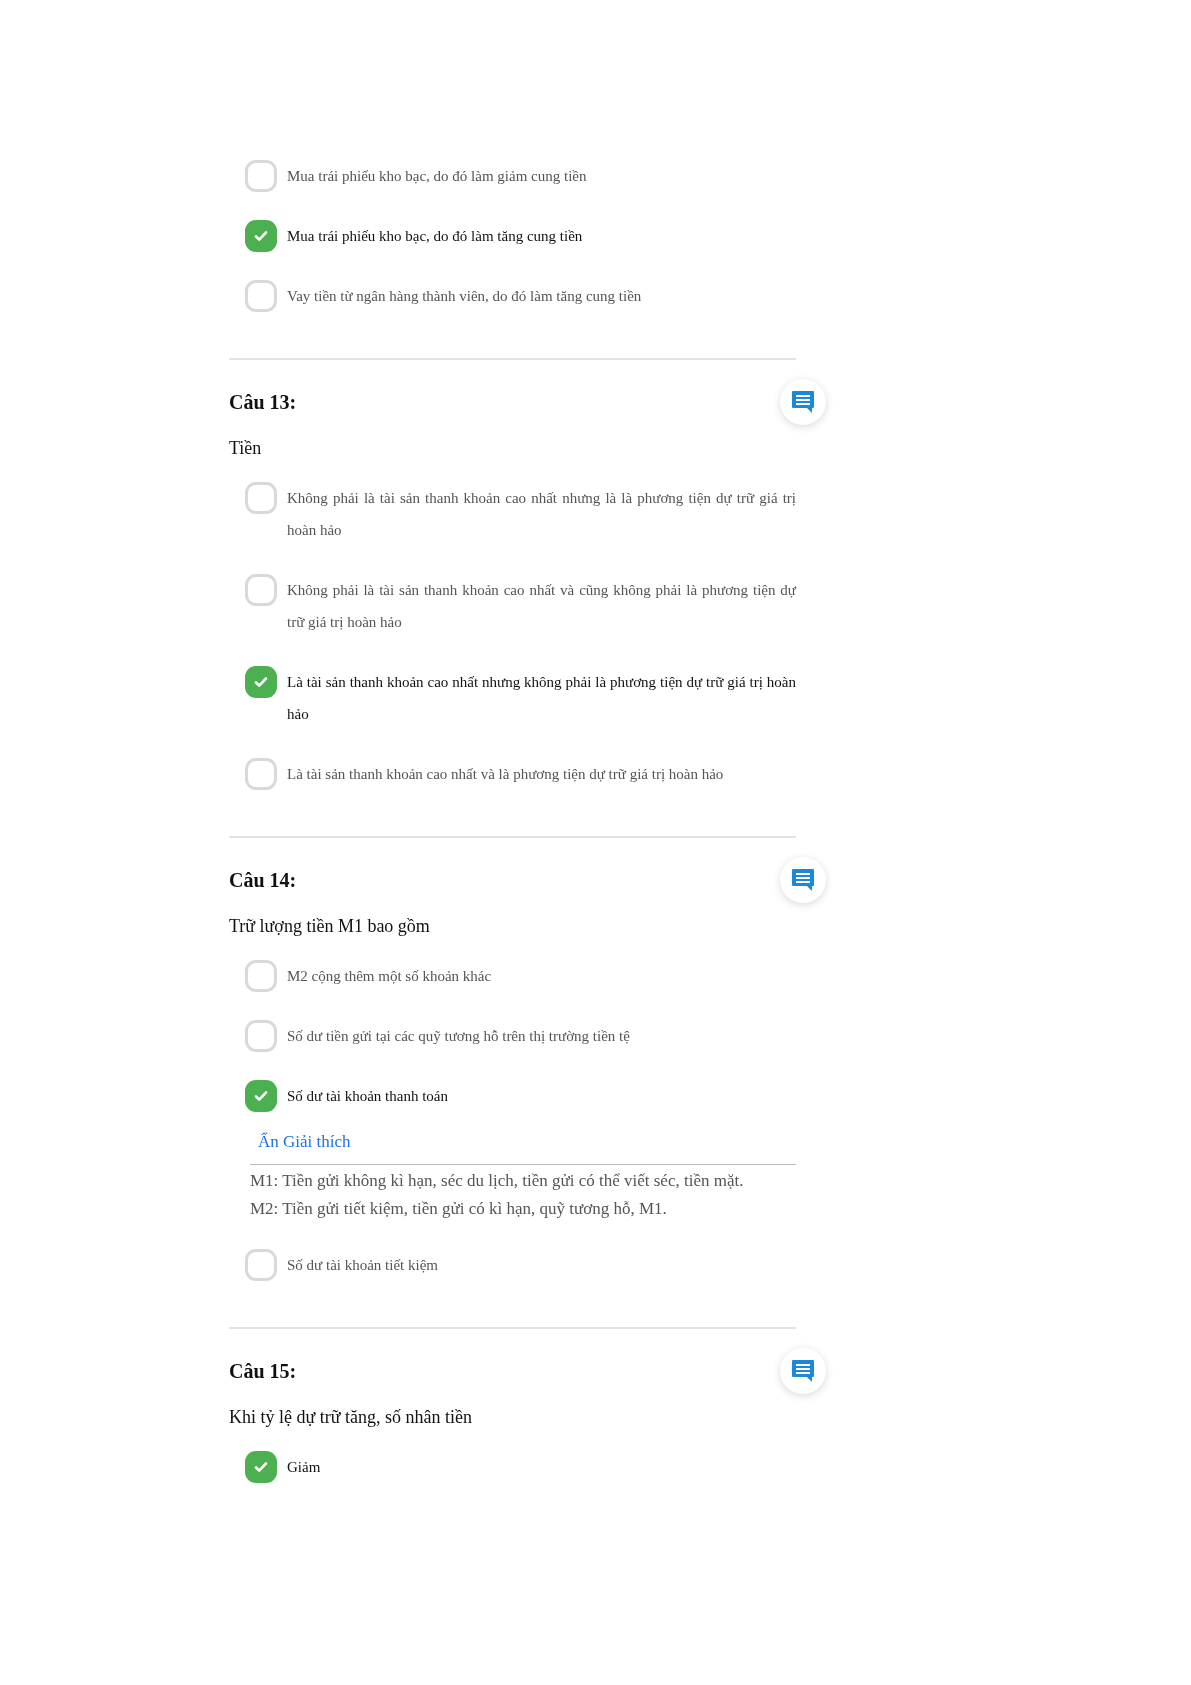 This screenshot has height=1685, width=1191. I want to click on answer-text: Mua trái phiếu kho bạc, do đó làm tăng cung tiền, so click(435, 236).